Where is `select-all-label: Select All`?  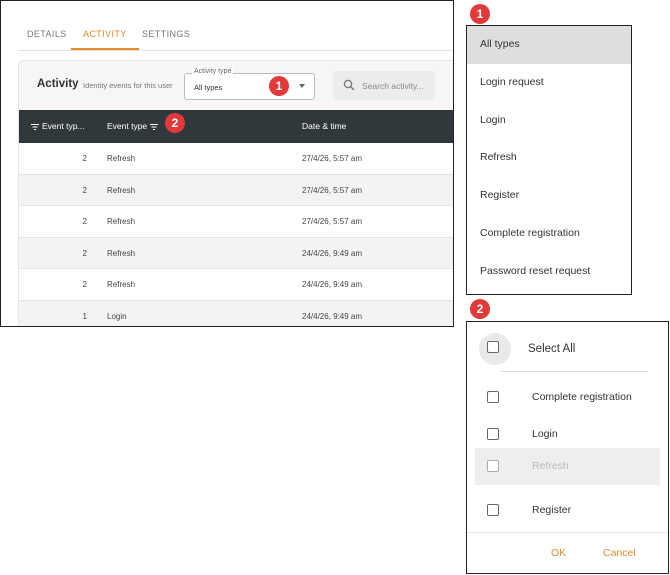
select-all-label: Select All is located at coordinates (552, 349).